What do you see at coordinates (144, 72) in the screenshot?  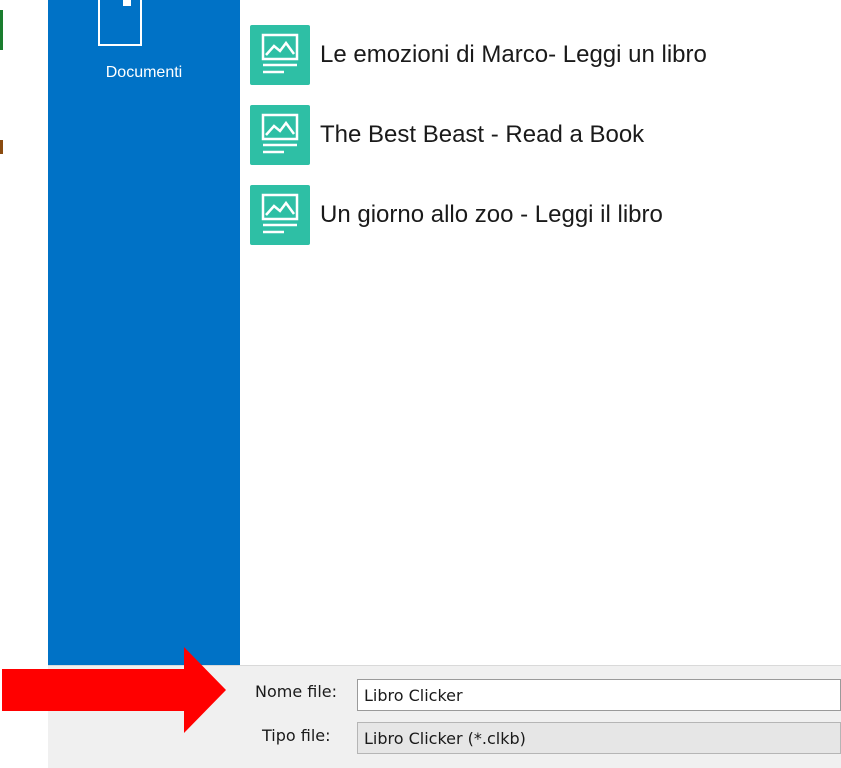 I see `sidebar-item-label: Documenti` at bounding box center [144, 72].